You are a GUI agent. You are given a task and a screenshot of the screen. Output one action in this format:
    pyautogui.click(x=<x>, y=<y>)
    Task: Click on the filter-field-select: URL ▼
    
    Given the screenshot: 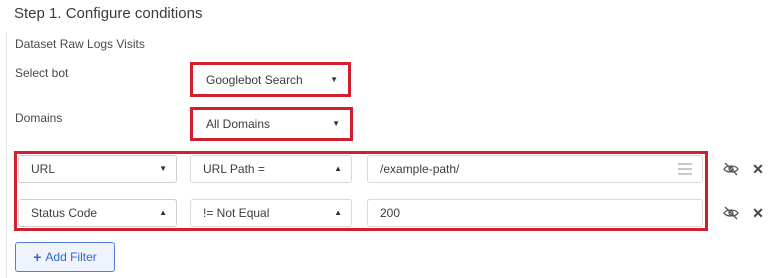 What is the action you would take?
    pyautogui.click(x=97, y=169)
    